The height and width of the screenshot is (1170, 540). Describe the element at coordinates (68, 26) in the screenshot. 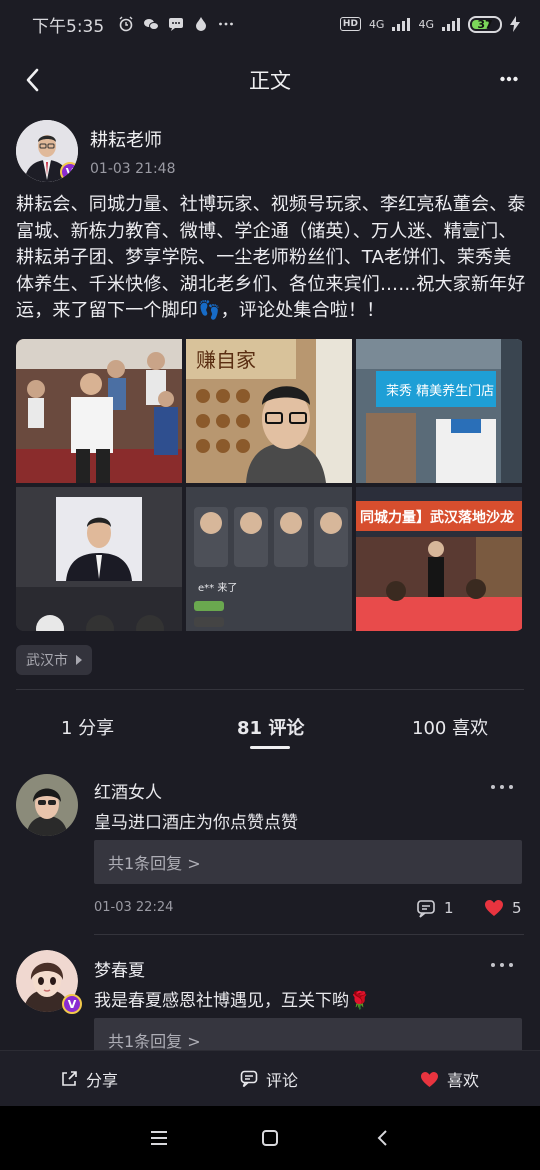

I see `status-time: 下午5:35` at that location.